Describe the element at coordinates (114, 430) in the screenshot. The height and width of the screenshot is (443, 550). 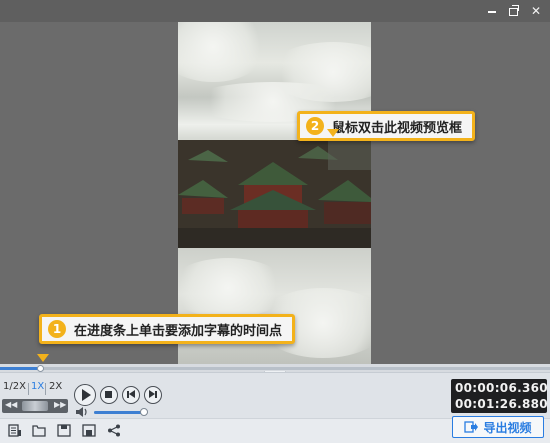
I see `share-icon` at that location.